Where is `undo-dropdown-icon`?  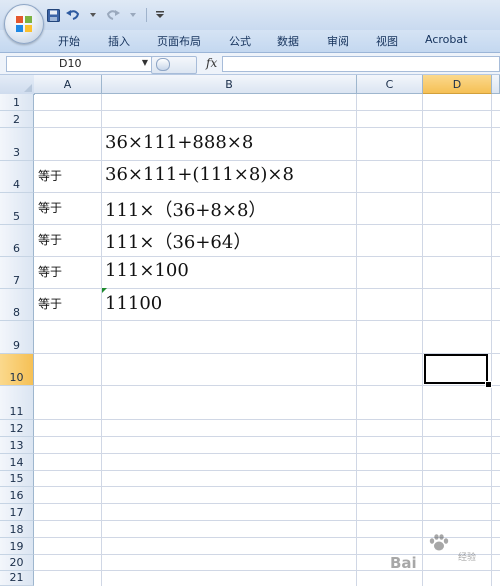
undo-dropdown-icon is located at coordinates (93, 15).